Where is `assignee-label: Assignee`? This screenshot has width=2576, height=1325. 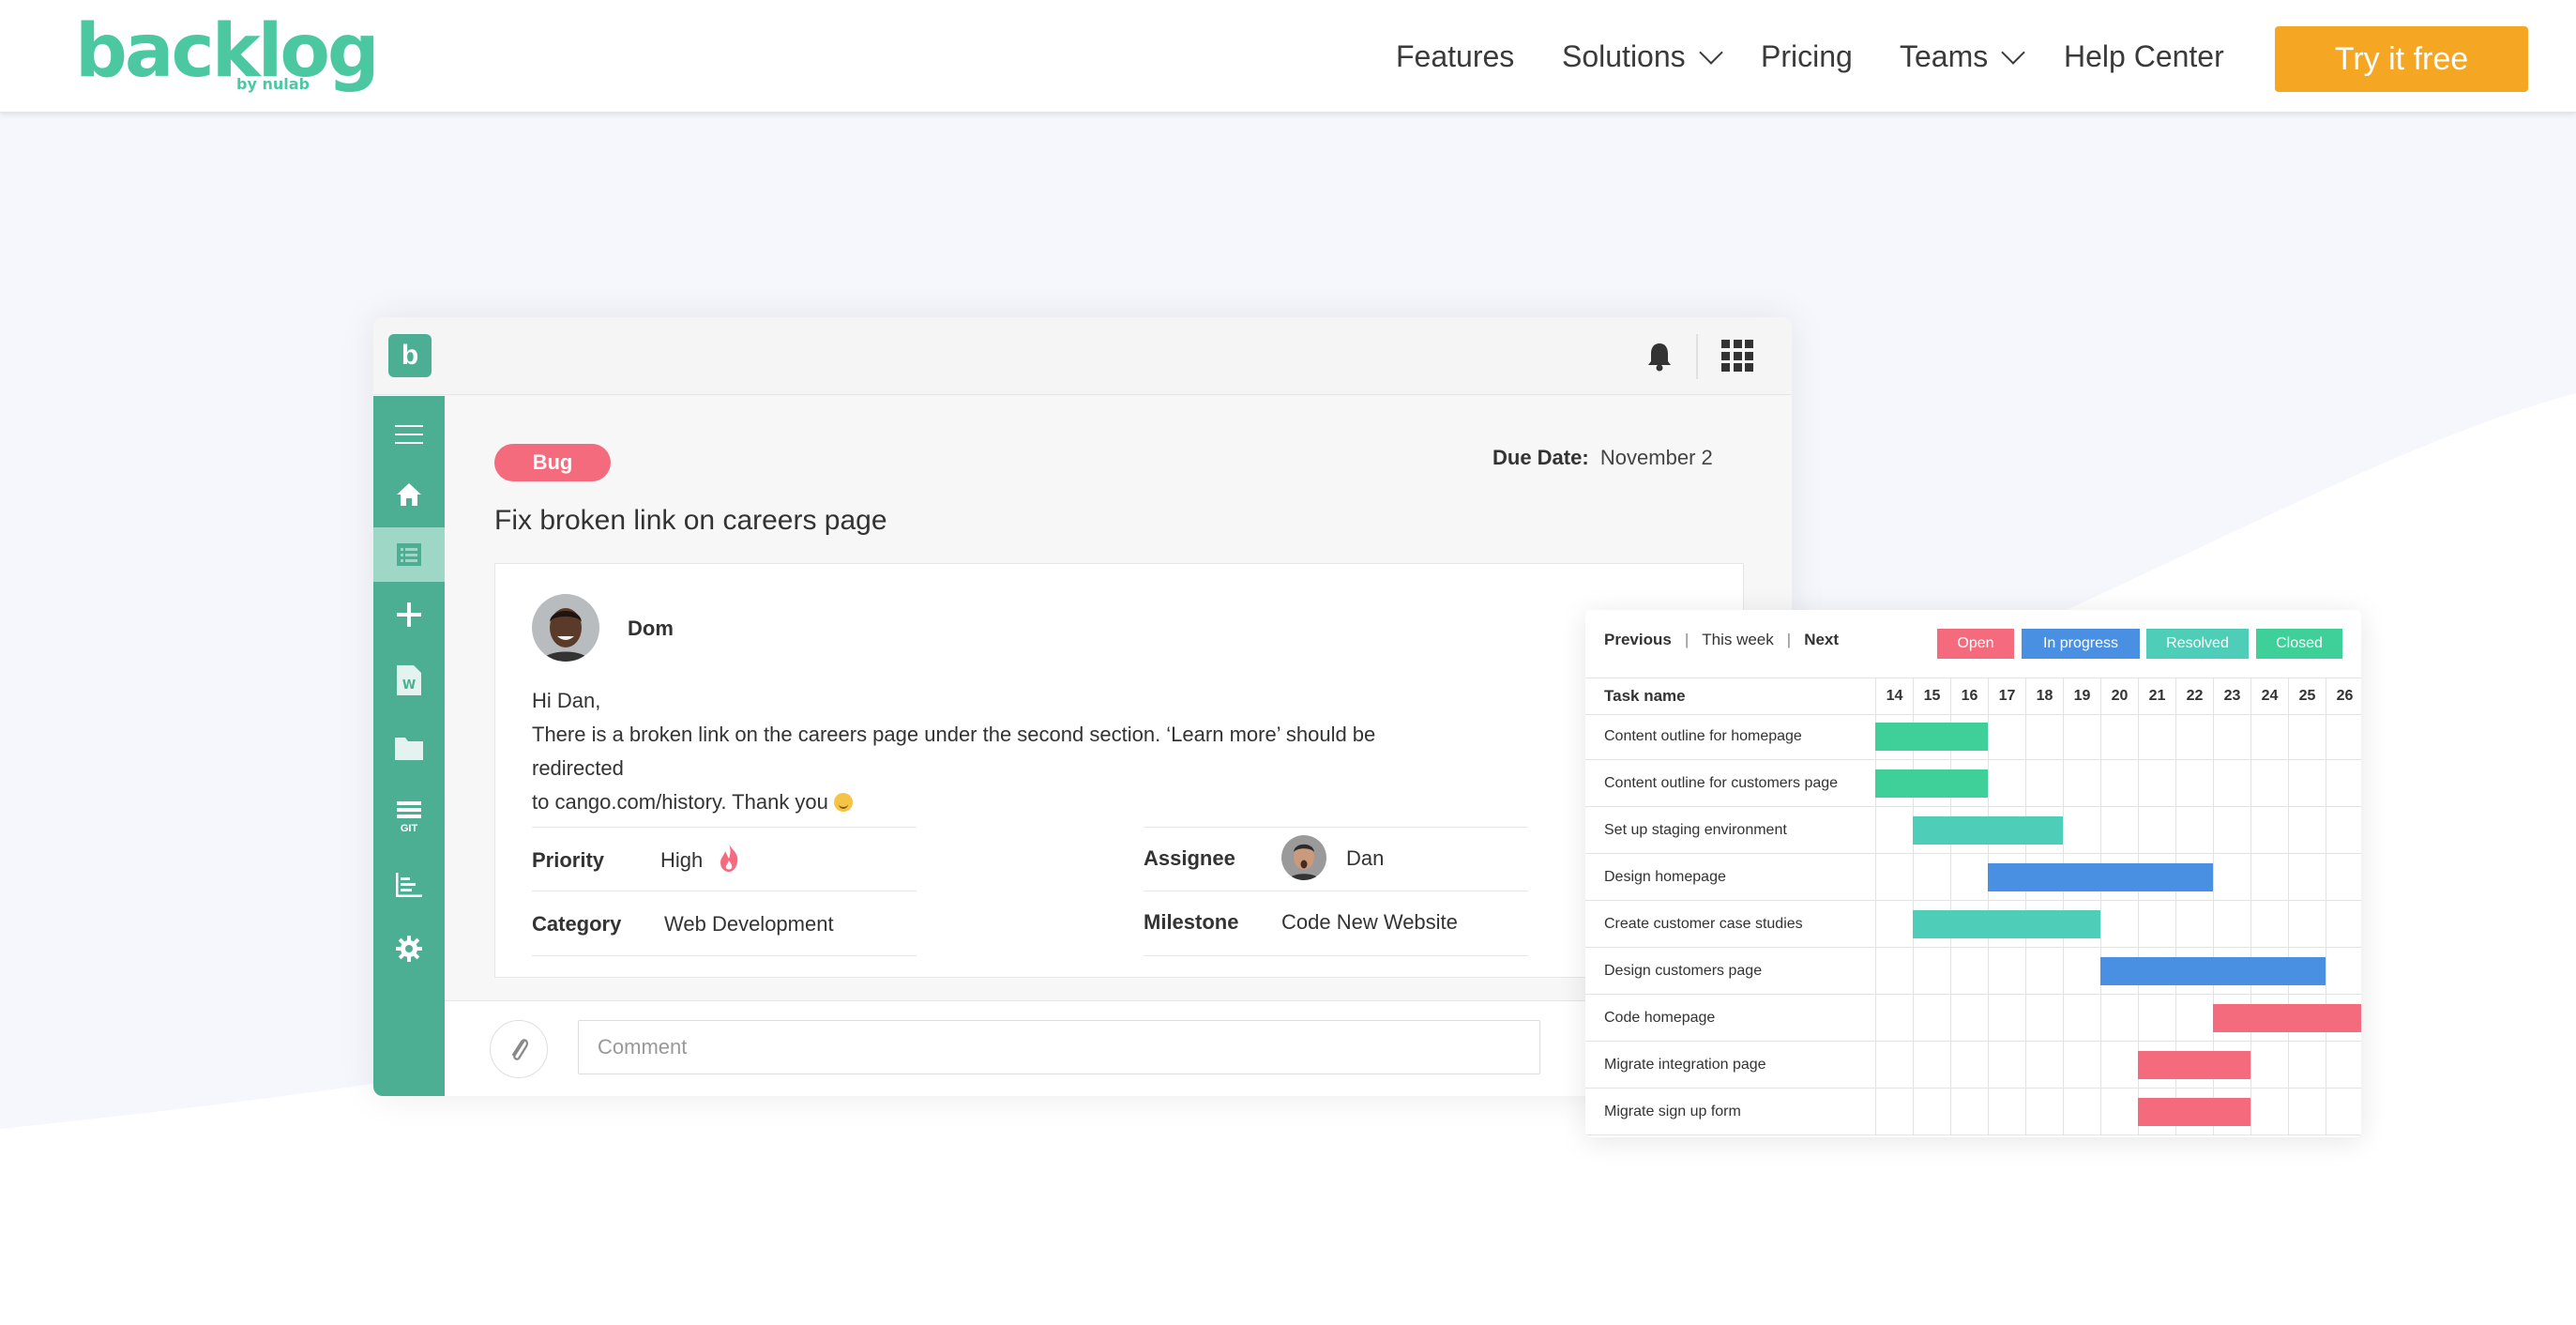
assignee-label: Assignee is located at coordinates (1189, 858).